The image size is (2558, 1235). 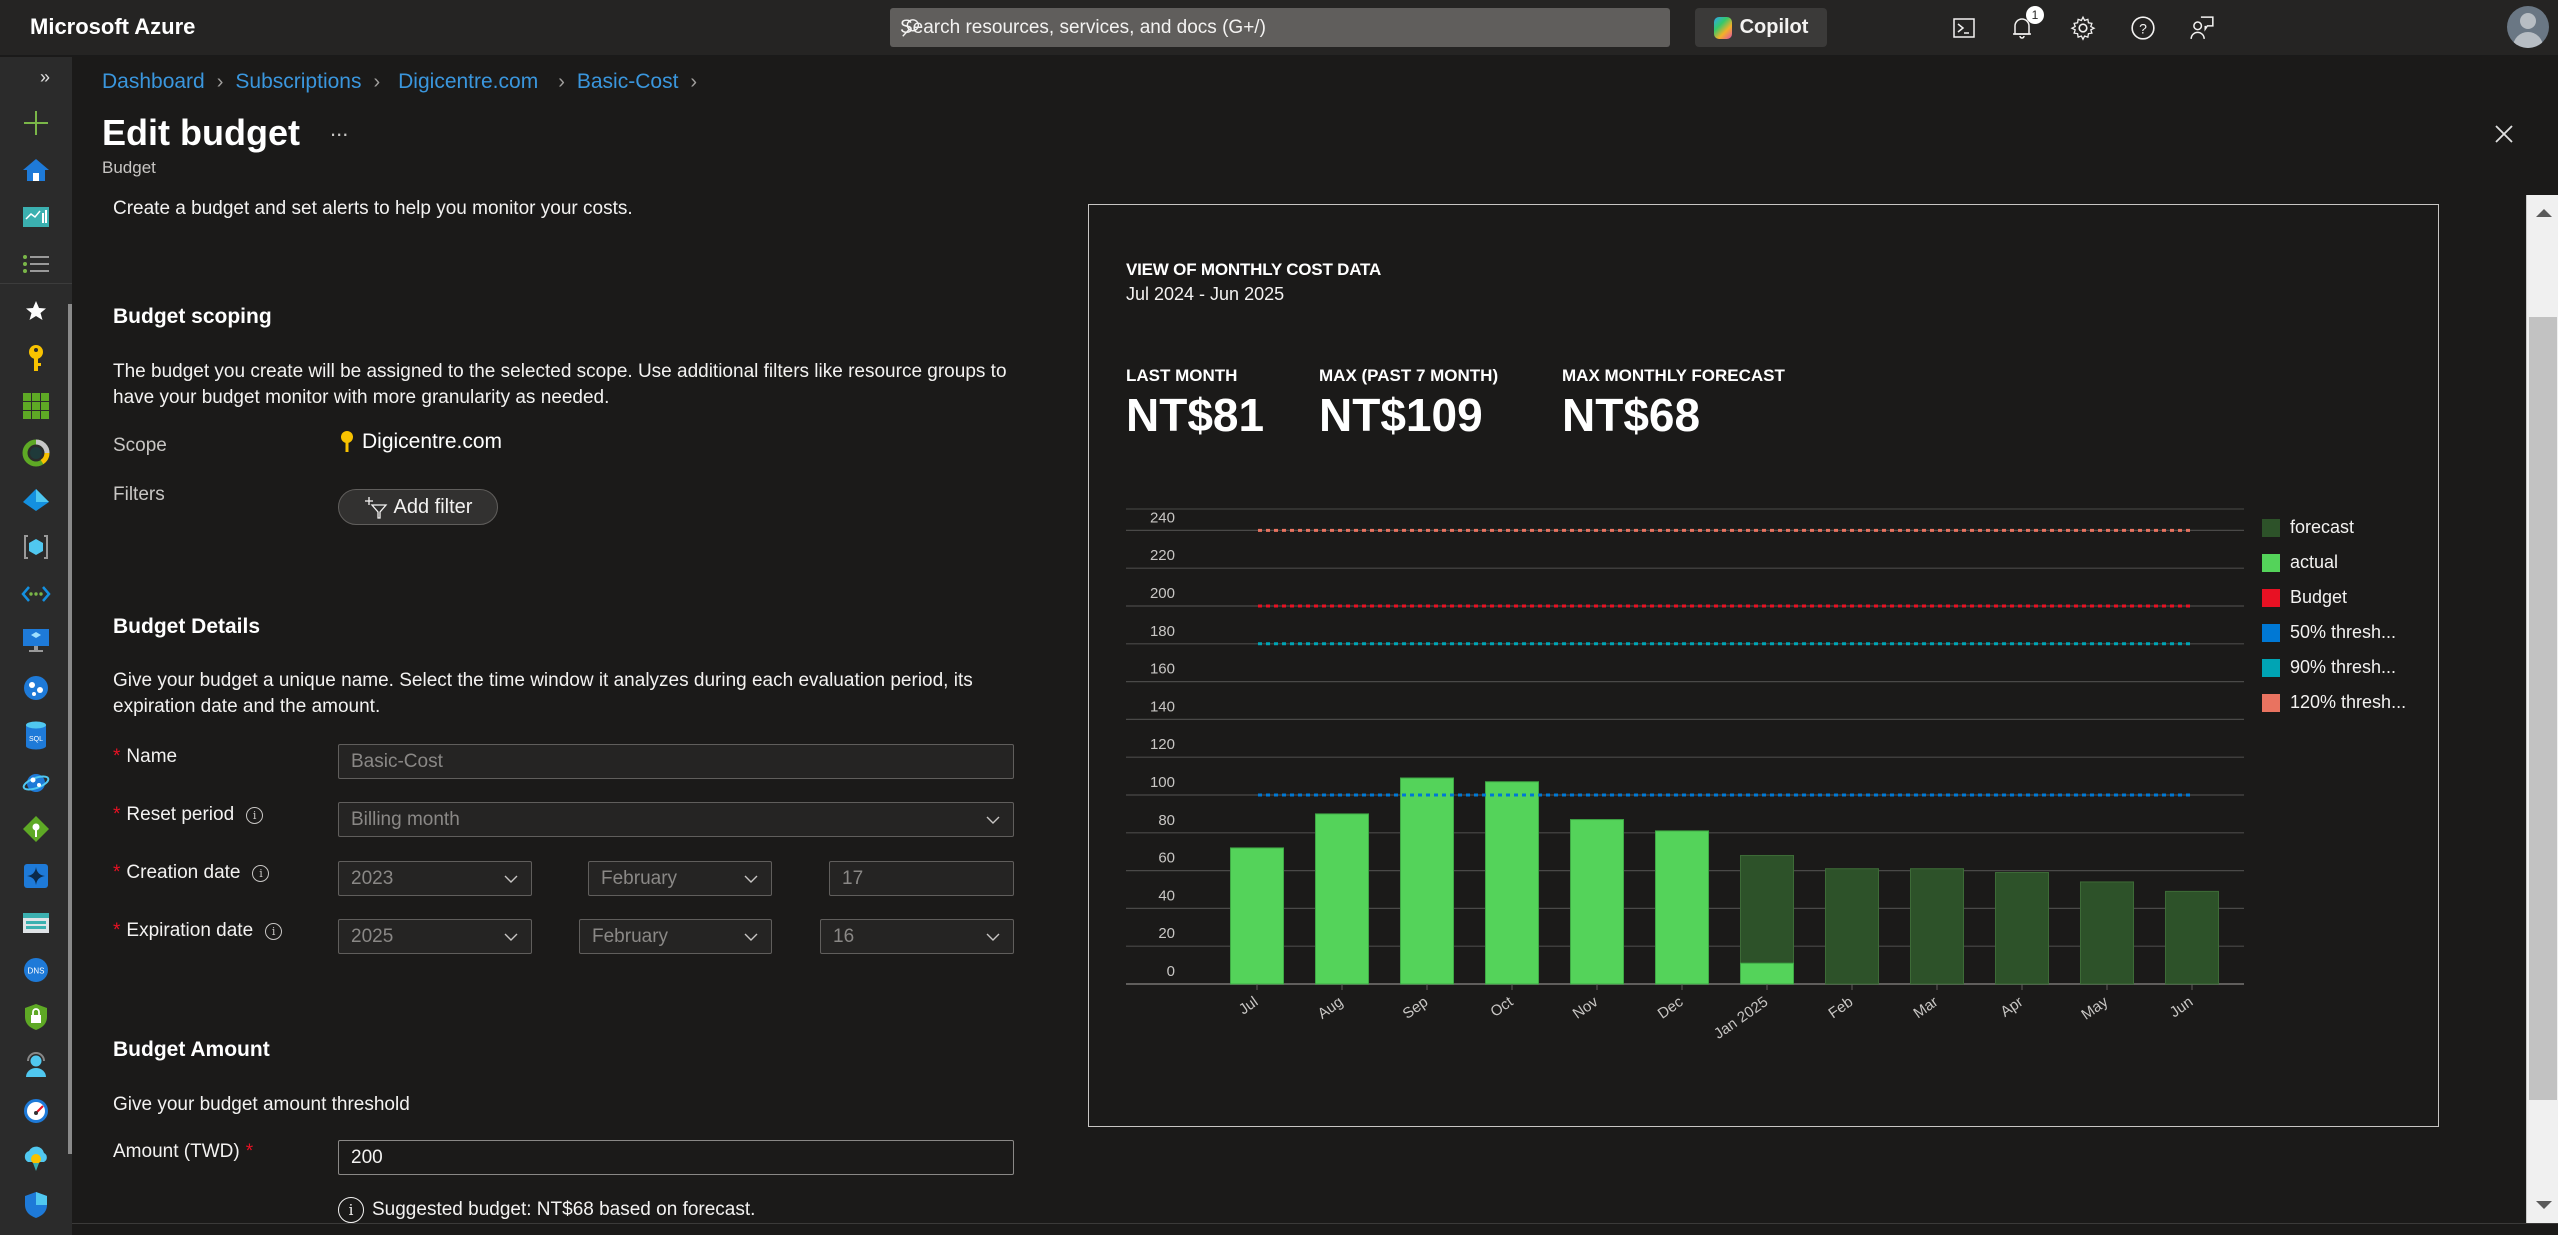 I want to click on creation-year-select: 2023, so click(x=435, y=878).